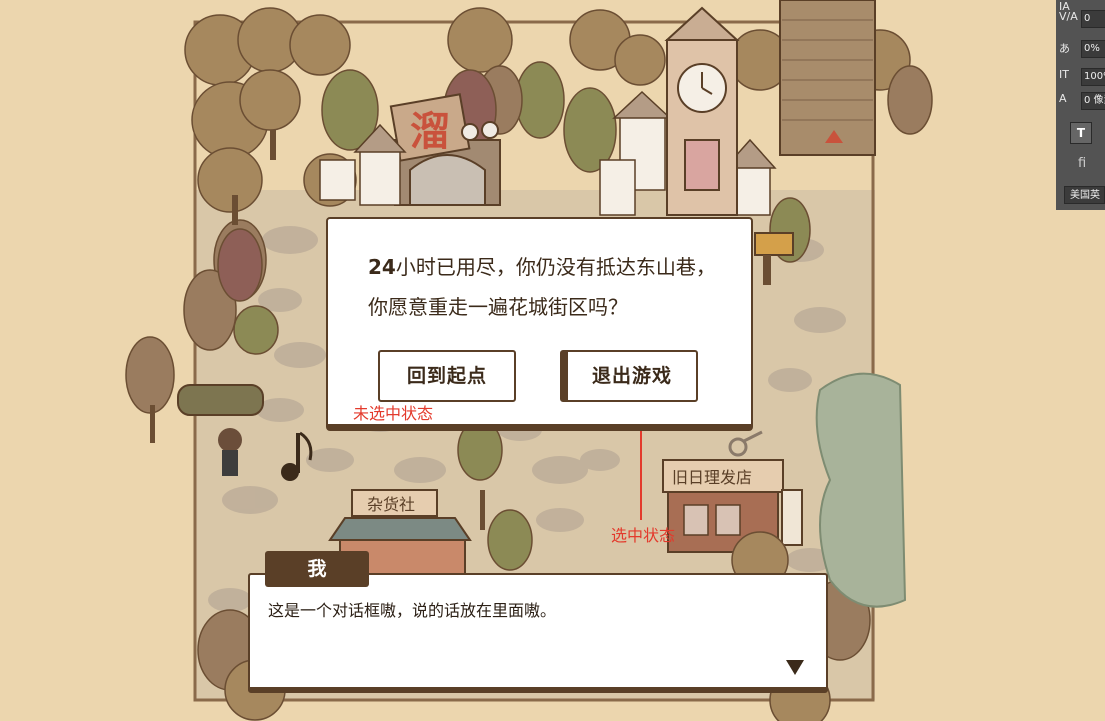 The height and width of the screenshot is (721, 1105). What do you see at coordinates (430, 131) in the screenshot?
I see `gate-sign: 溜` at bounding box center [430, 131].